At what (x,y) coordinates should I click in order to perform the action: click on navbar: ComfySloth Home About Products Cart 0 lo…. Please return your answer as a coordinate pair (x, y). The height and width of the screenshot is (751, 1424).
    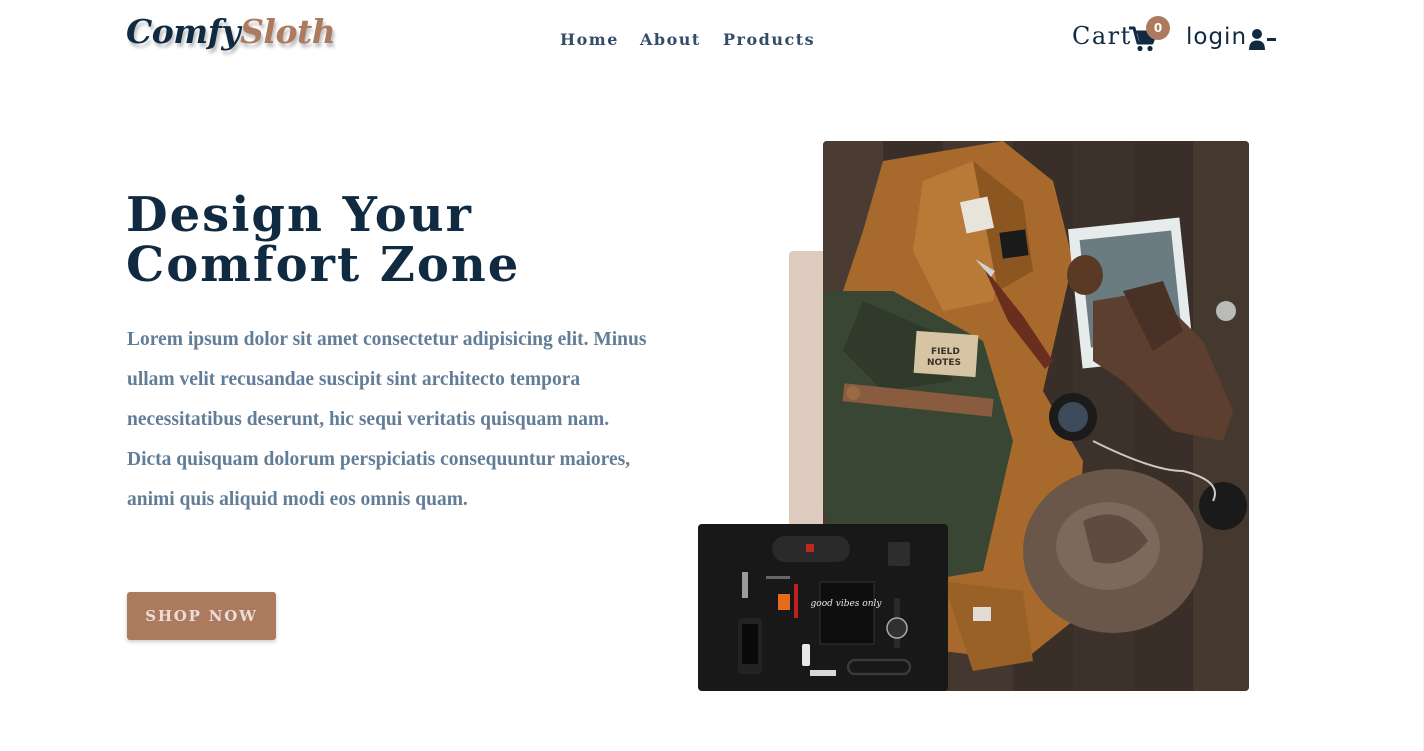
    Looking at the image, I should click on (712, 40).